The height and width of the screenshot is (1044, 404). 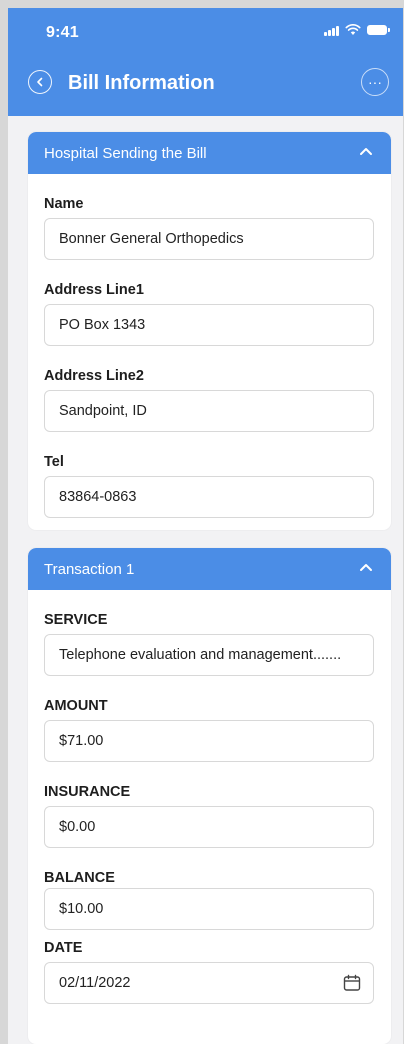 What do you see at coordinates (81, 741) in the screenshot?
I see `amount-value: $71.00` at bounding box center [81, 741].